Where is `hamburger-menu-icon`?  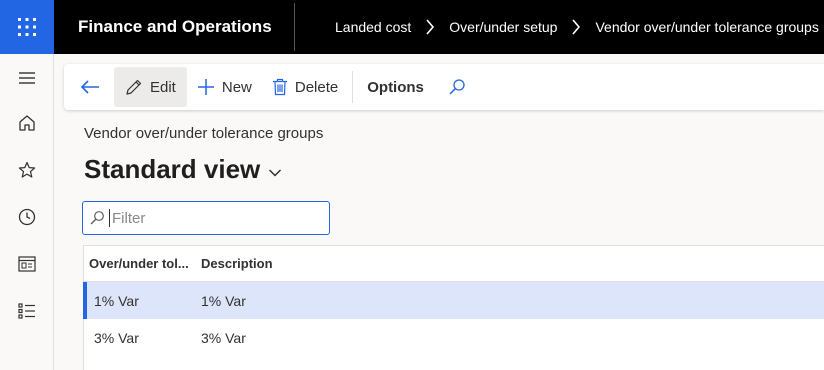
hamburger-menu-icon is located at coordinates (27, 78).